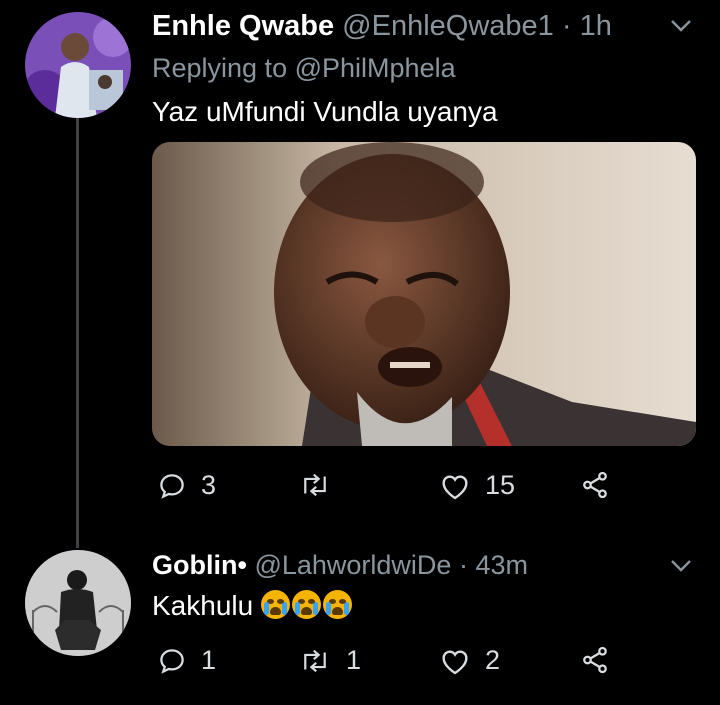 The width and height of the screenshot is (720, 705). What do you see at coordinates (375, 68) in the screenshot?
I see `replying-to-handle: @PhilMphela` at bounding box center [375, 68].